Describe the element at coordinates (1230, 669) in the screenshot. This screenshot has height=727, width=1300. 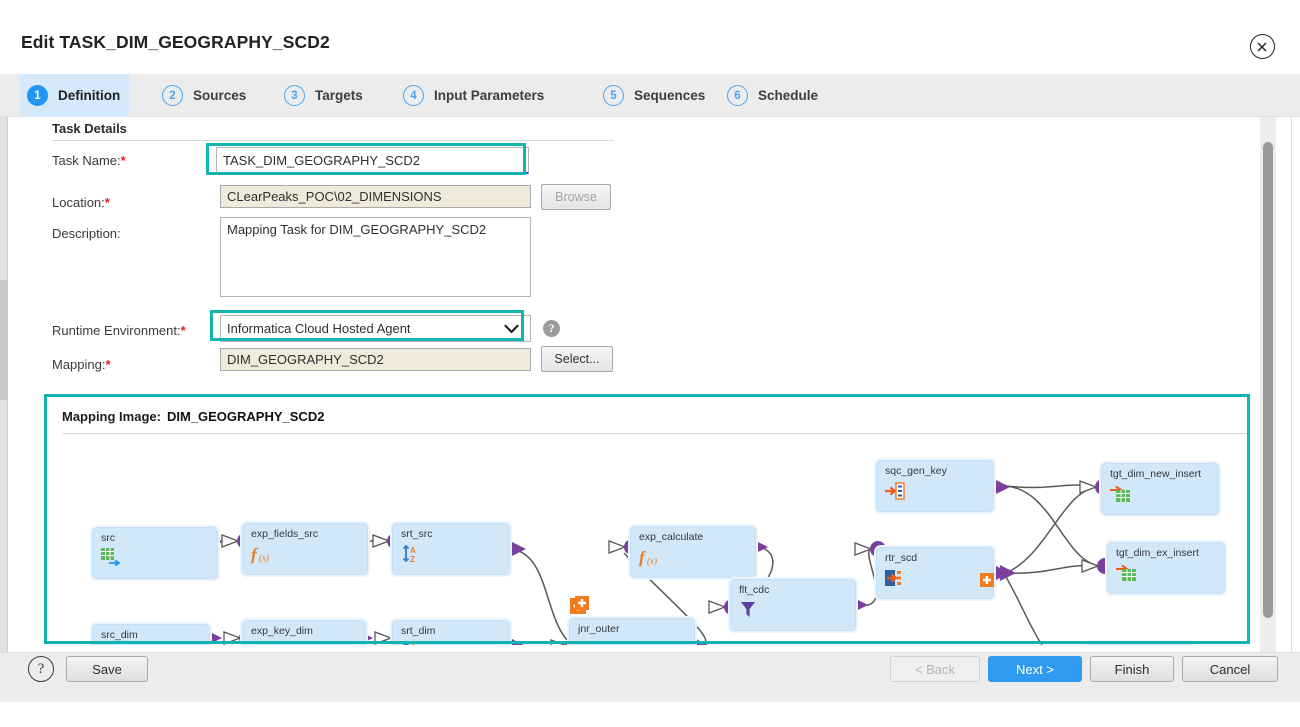
I see `cancel-button: Cancel` at that location.